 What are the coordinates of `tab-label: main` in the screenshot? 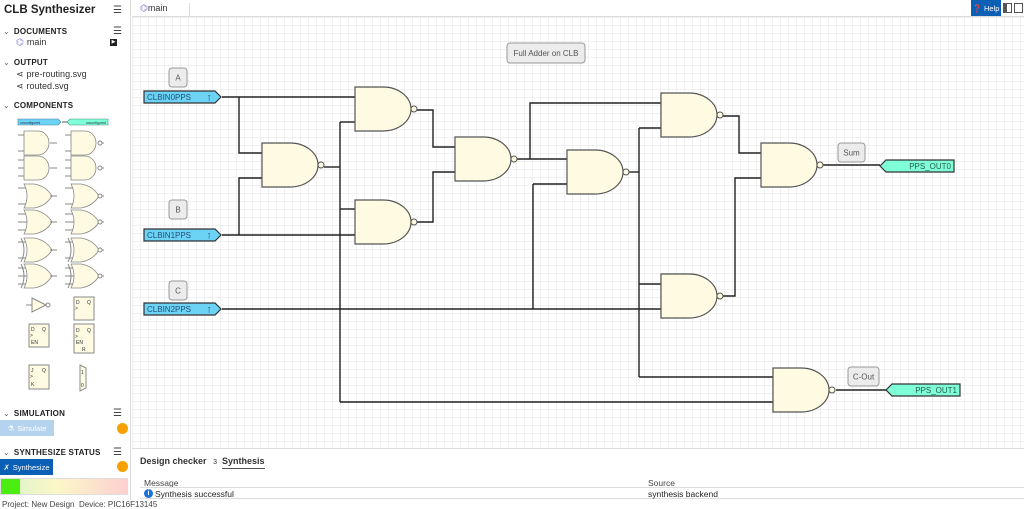 It's located at (157, 8).